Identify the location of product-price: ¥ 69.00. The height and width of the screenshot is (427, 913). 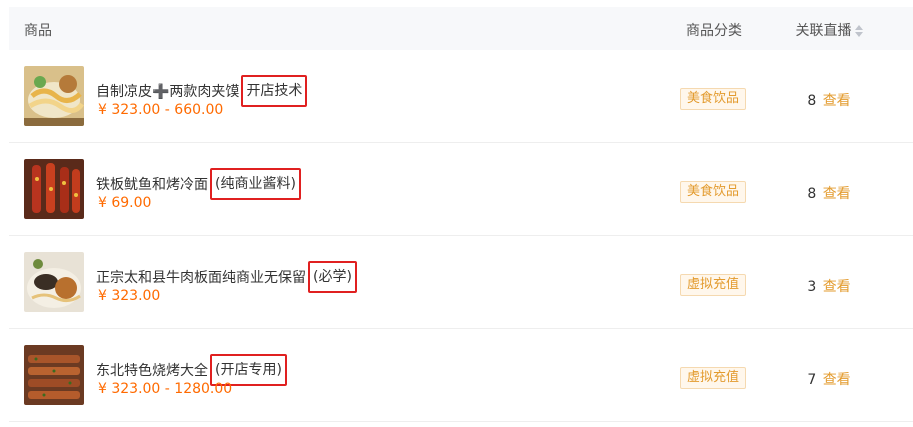
(125, 203).